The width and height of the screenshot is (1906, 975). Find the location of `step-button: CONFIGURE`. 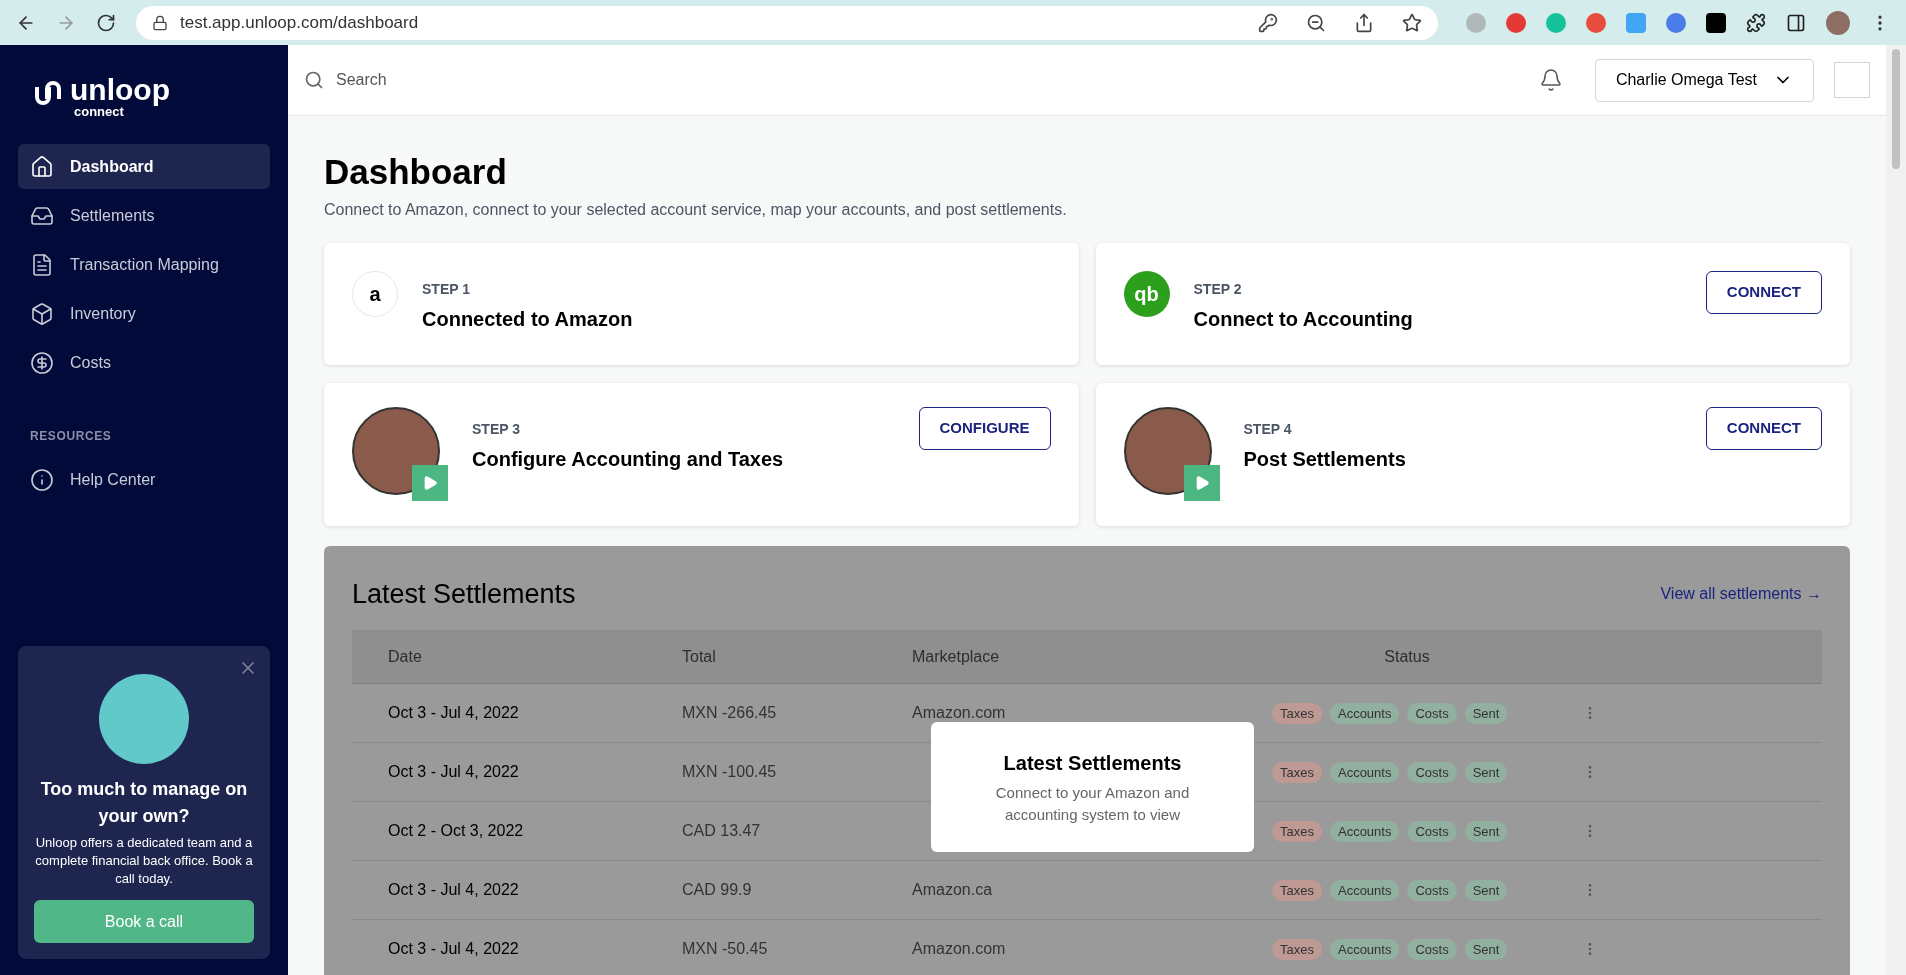

step-button: CONFIGURE is located at coordinates (984, 428).